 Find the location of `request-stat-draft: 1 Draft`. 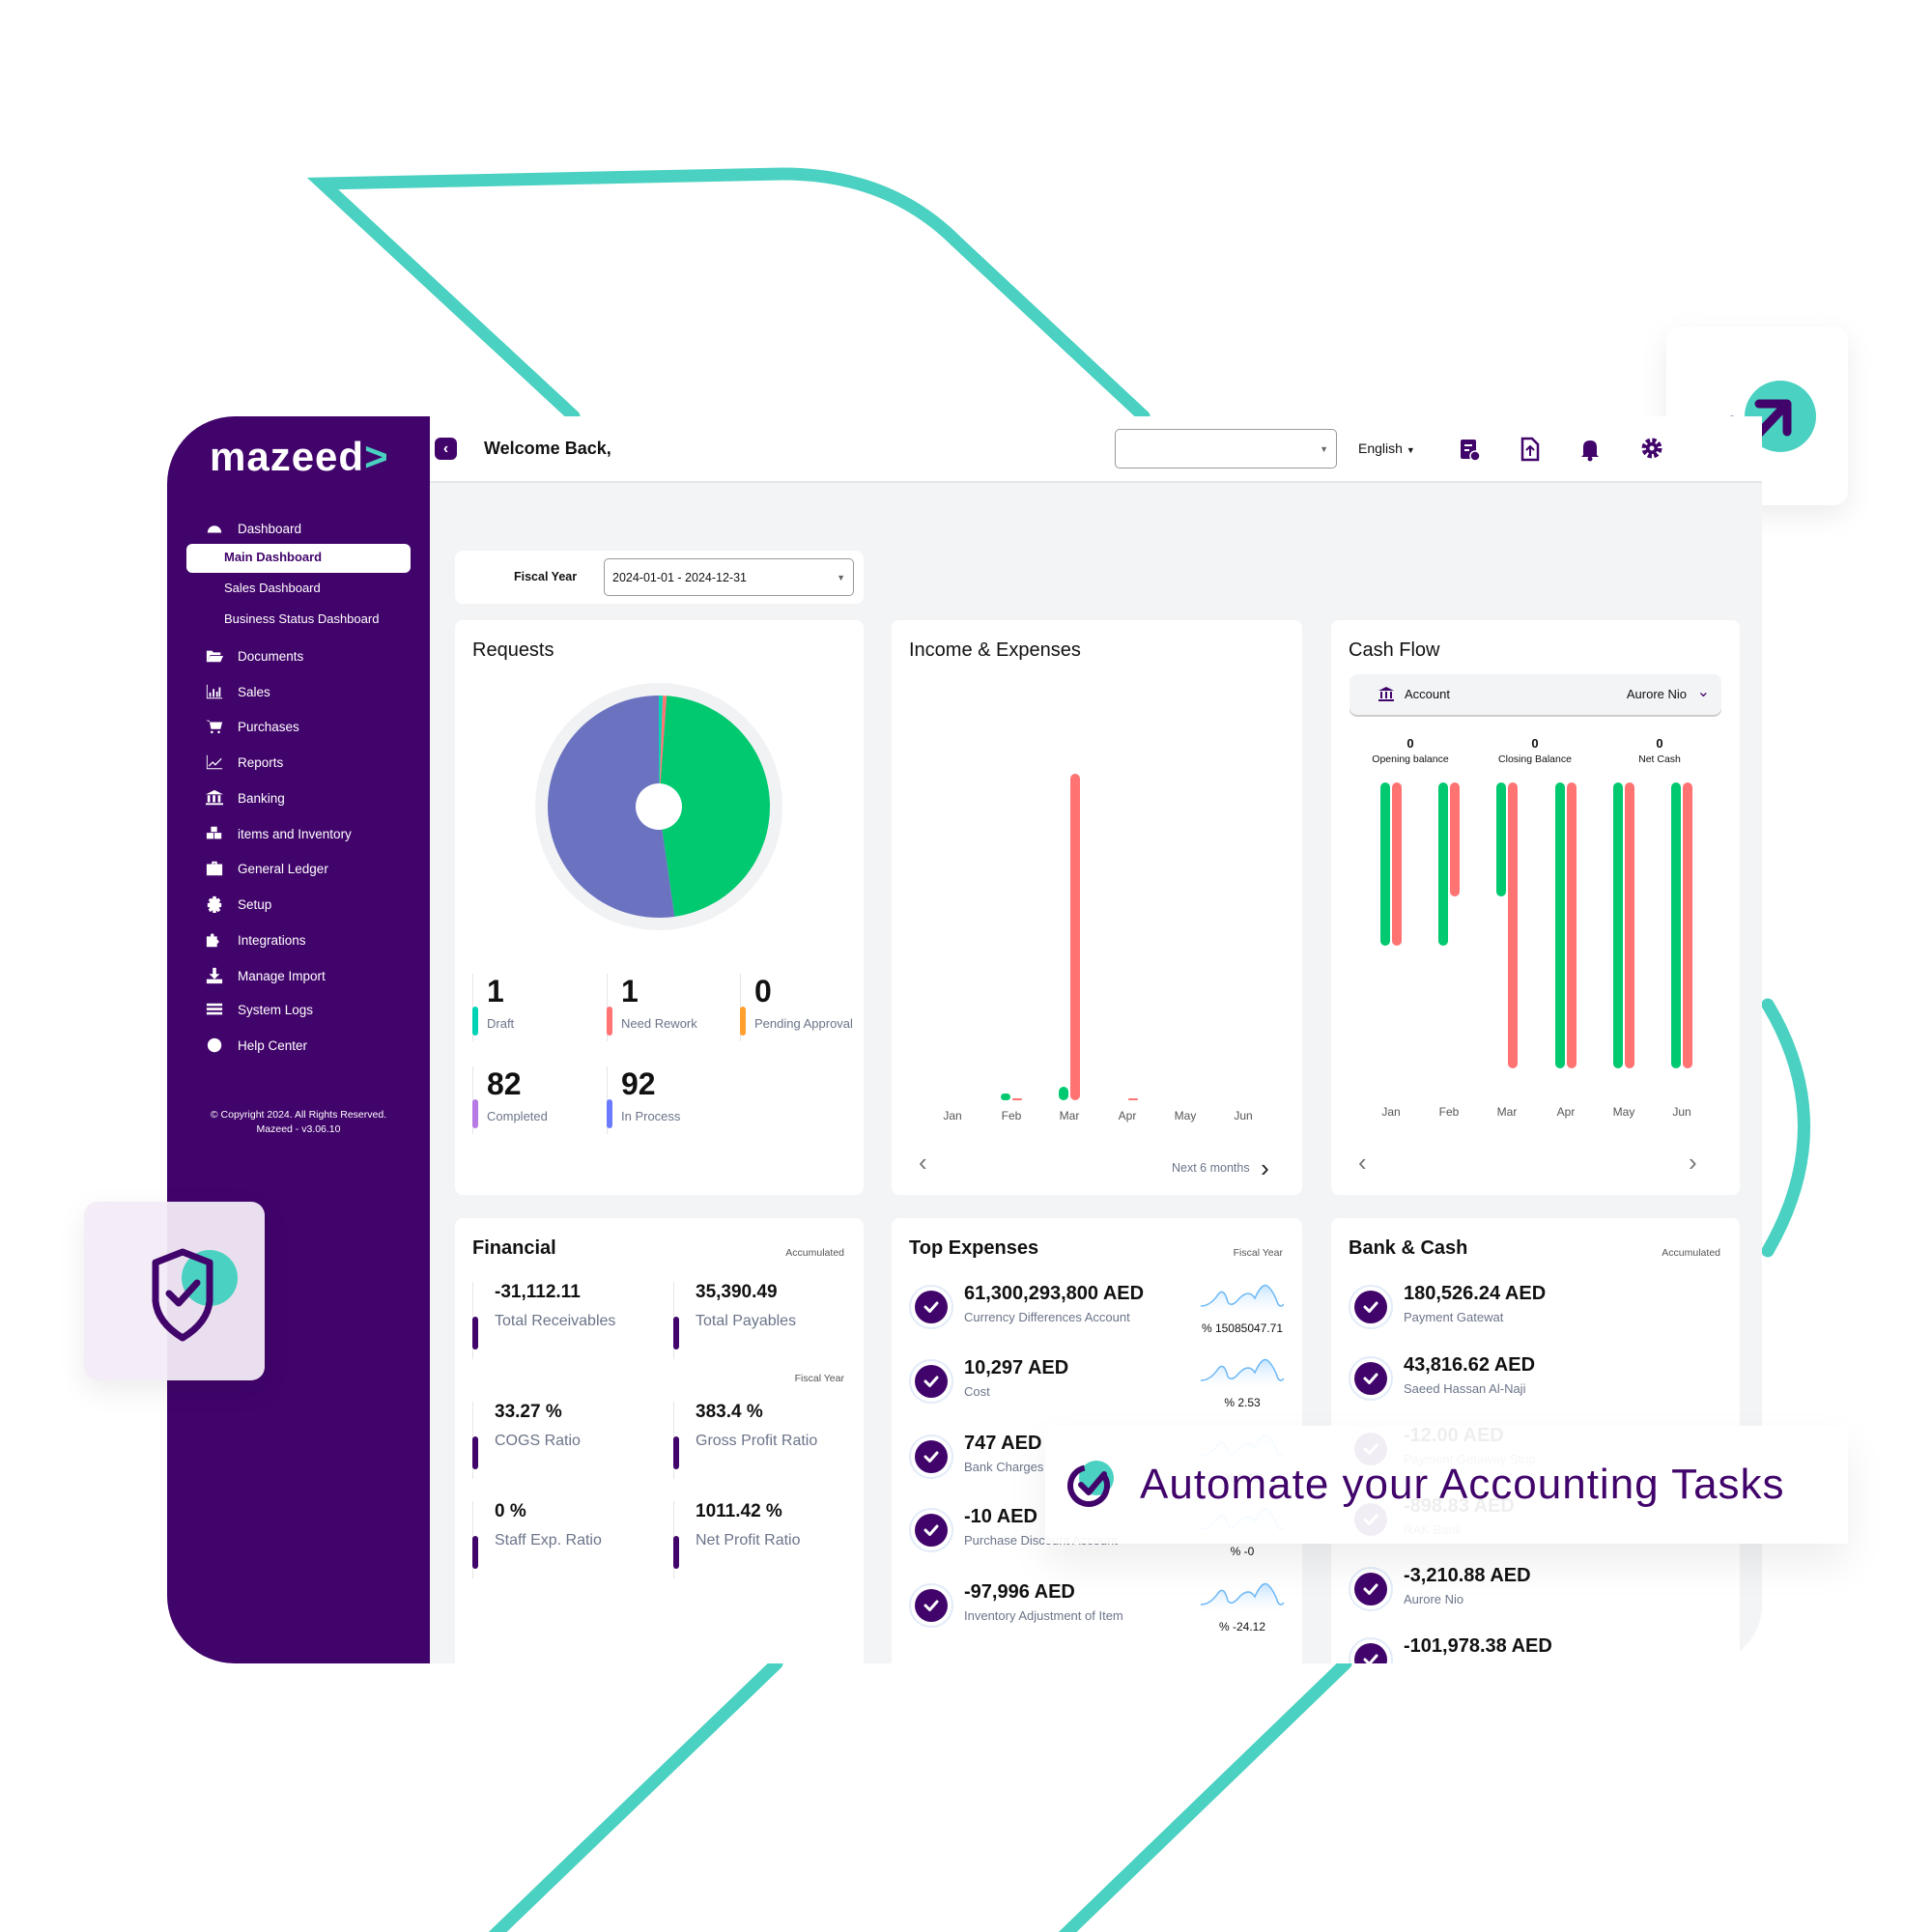

request-stat-draft: 1 Draft is located at coordinates (535, 1008).